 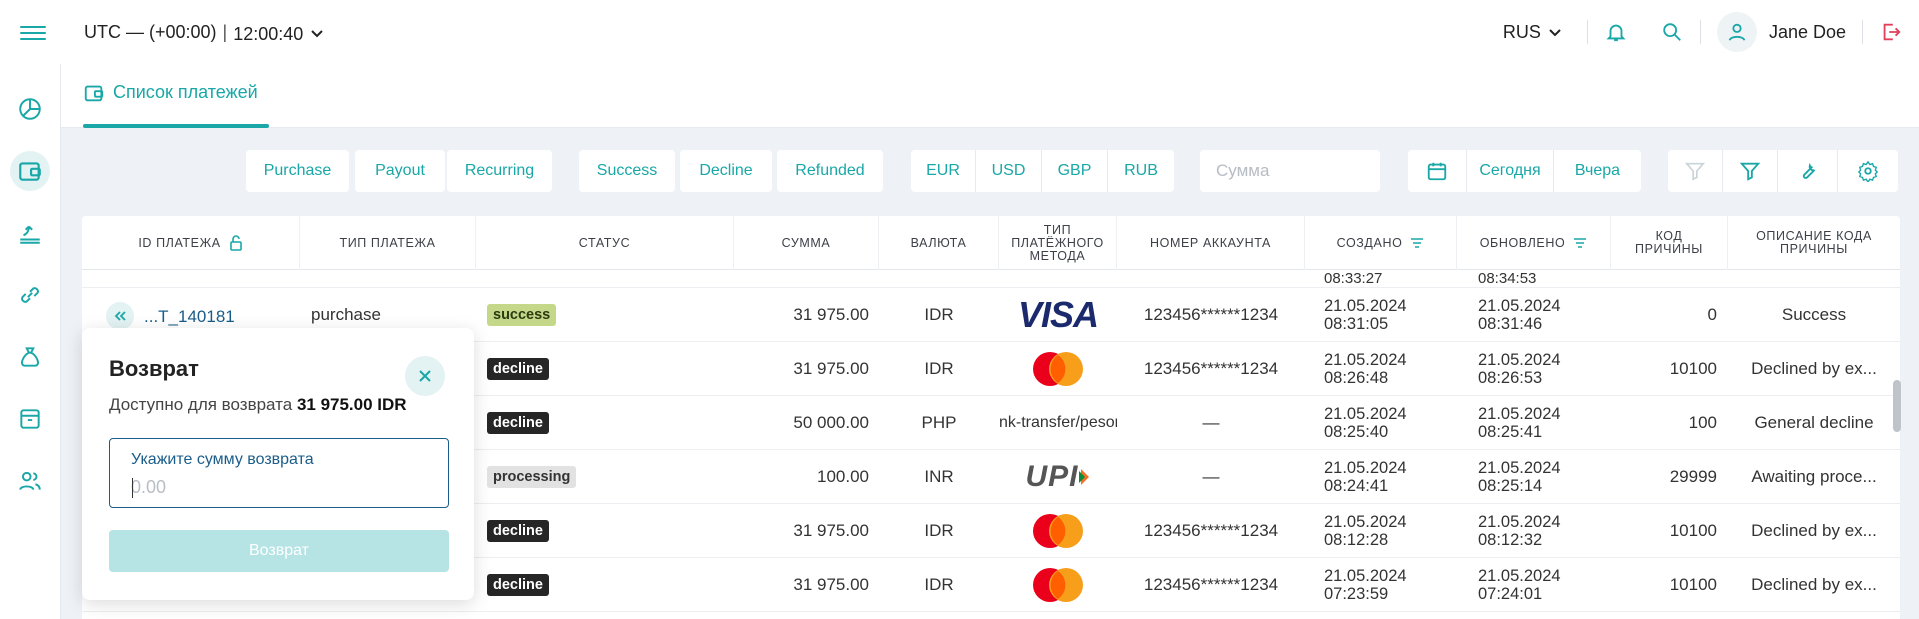 What do you see at coordinates (150, 32) in the screenshot?
I see `timezone-label: UTC — (+00:00)` at bounding box center [150, 32].